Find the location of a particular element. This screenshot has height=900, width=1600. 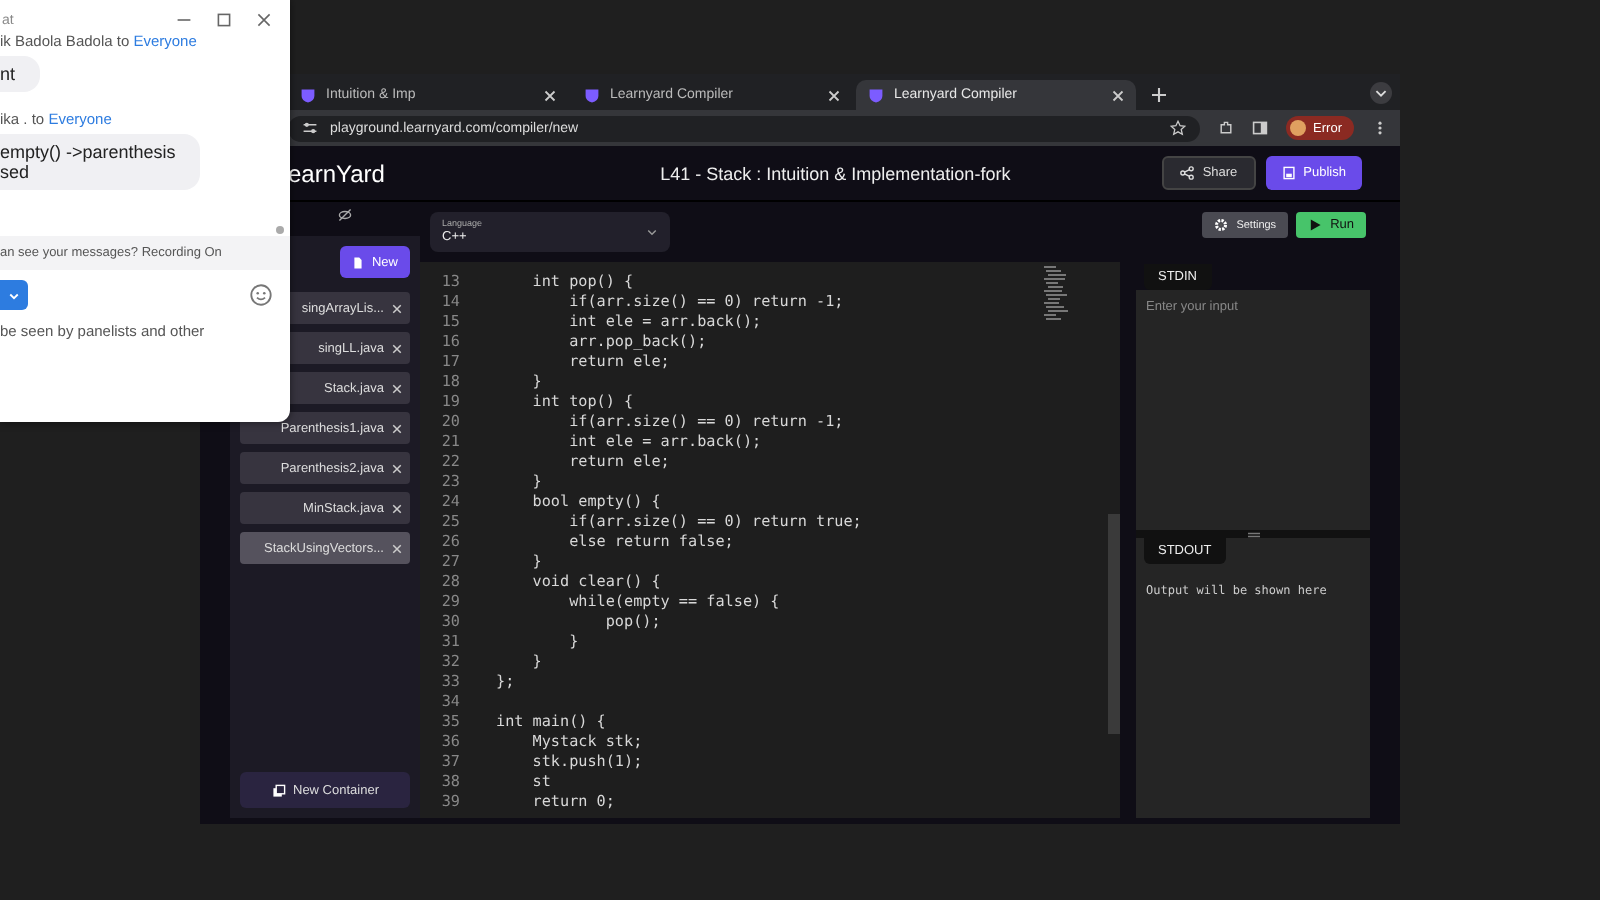

minimap-drawing is located at coordinates (1056, 296).